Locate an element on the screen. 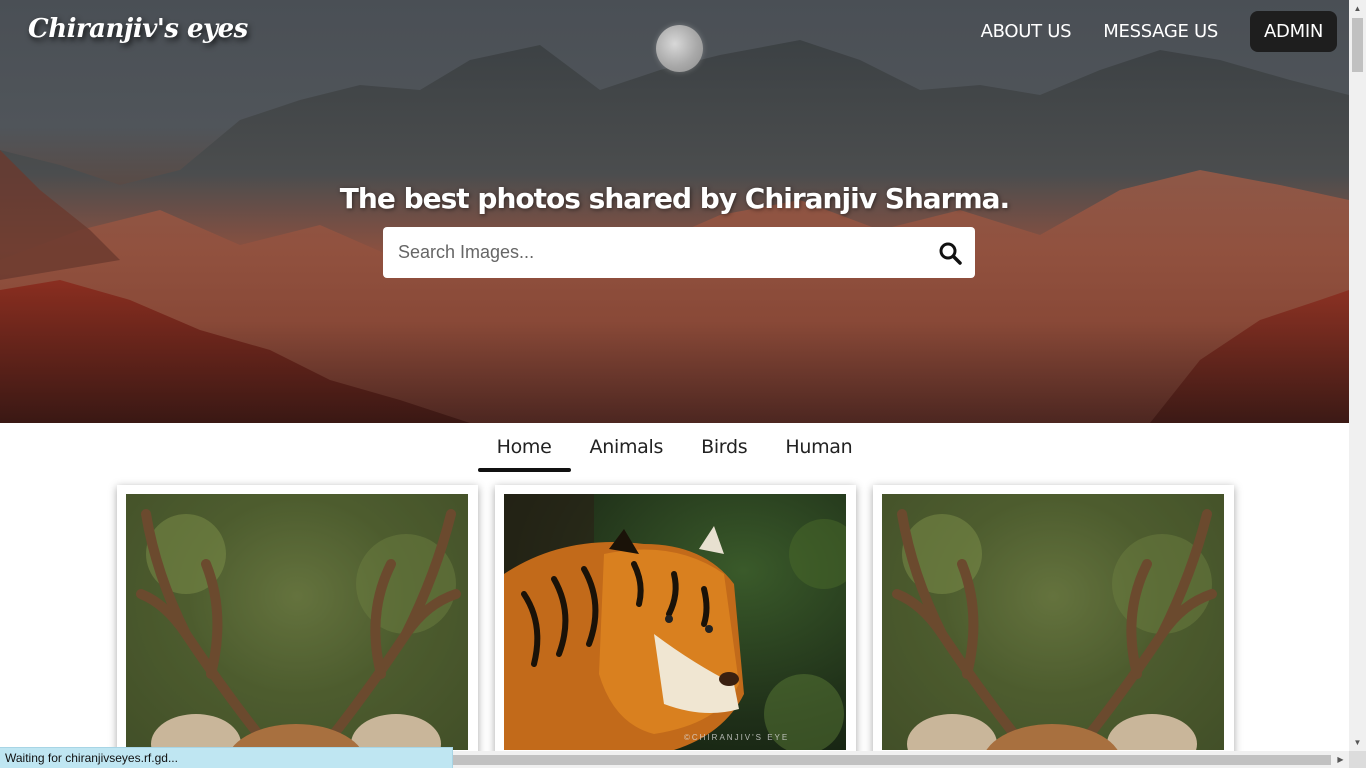 The image size is (1366, 768). scrollbar-thumb is located at coordinates (1357, 45).